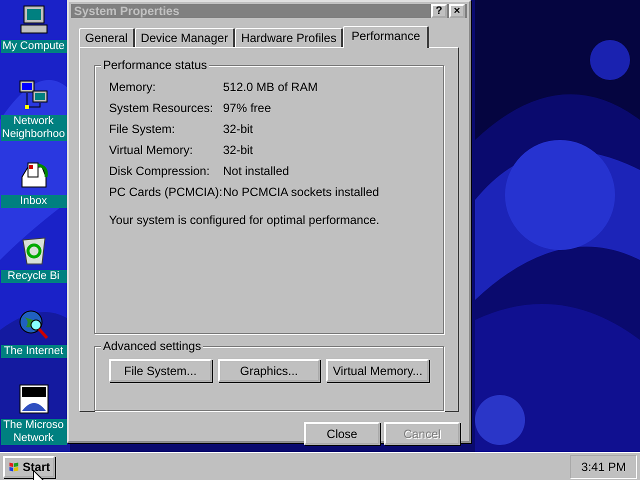 Image resolution: width=640 pixels, height=480 pixels. I want to click on property-label: Disk Compression:, so click(160, 171).